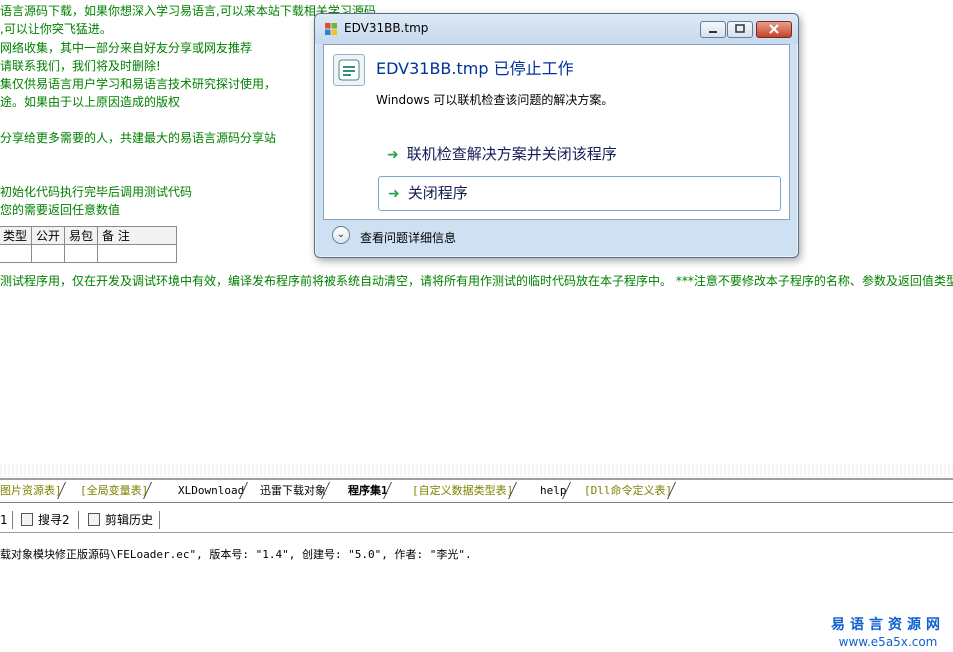  What do you see at coordinates (56, 29) in the screenshot?
I see `code-comment-line: ,可以让你突飞猛进。` at bounding box center [56, 29].